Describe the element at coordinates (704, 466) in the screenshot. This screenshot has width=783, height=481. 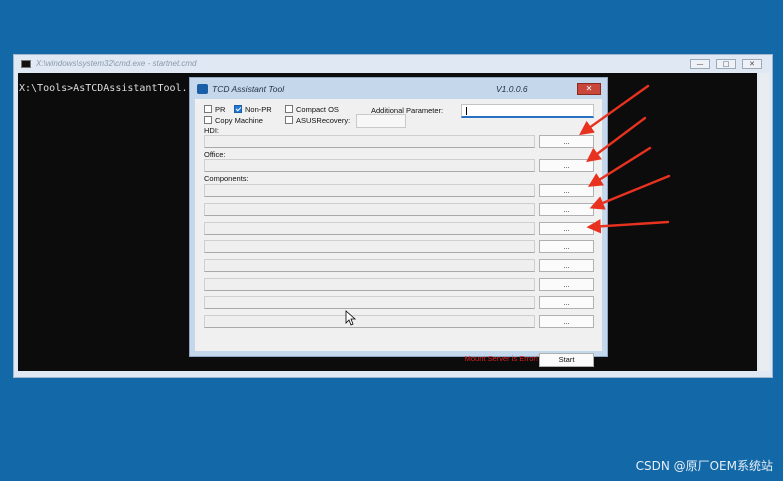
I see `watermark: CSDN @原厂OEM系统站` at that location.